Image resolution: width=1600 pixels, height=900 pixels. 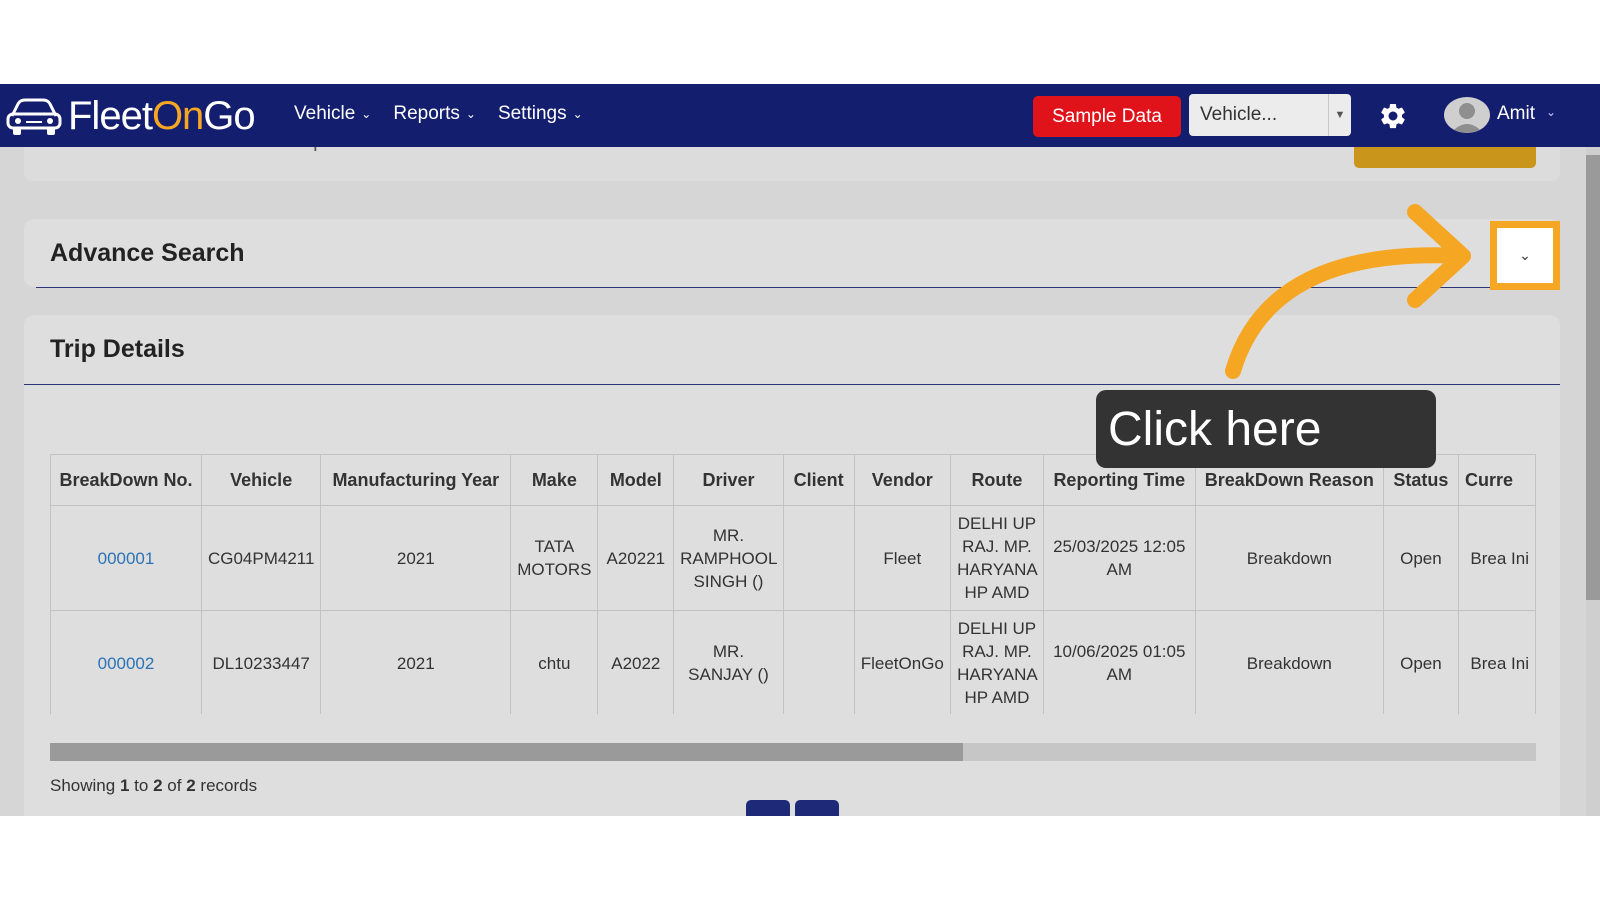 What do you see at coordinates (728, 662) in the screenshot?
I see `table-cell: MR. SANJAY ()` at bounding box center [728, 662].